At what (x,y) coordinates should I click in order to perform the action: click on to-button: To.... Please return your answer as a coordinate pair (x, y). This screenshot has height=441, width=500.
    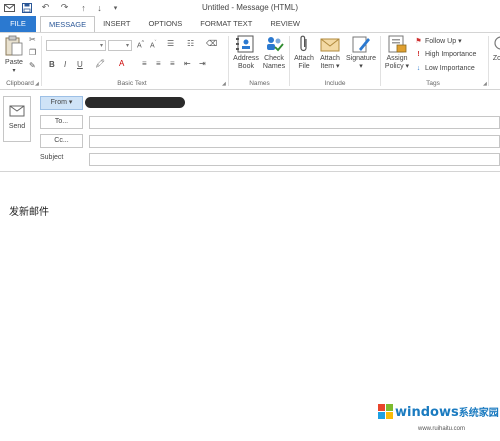
    Looking at the image, I should click on (61, 122).